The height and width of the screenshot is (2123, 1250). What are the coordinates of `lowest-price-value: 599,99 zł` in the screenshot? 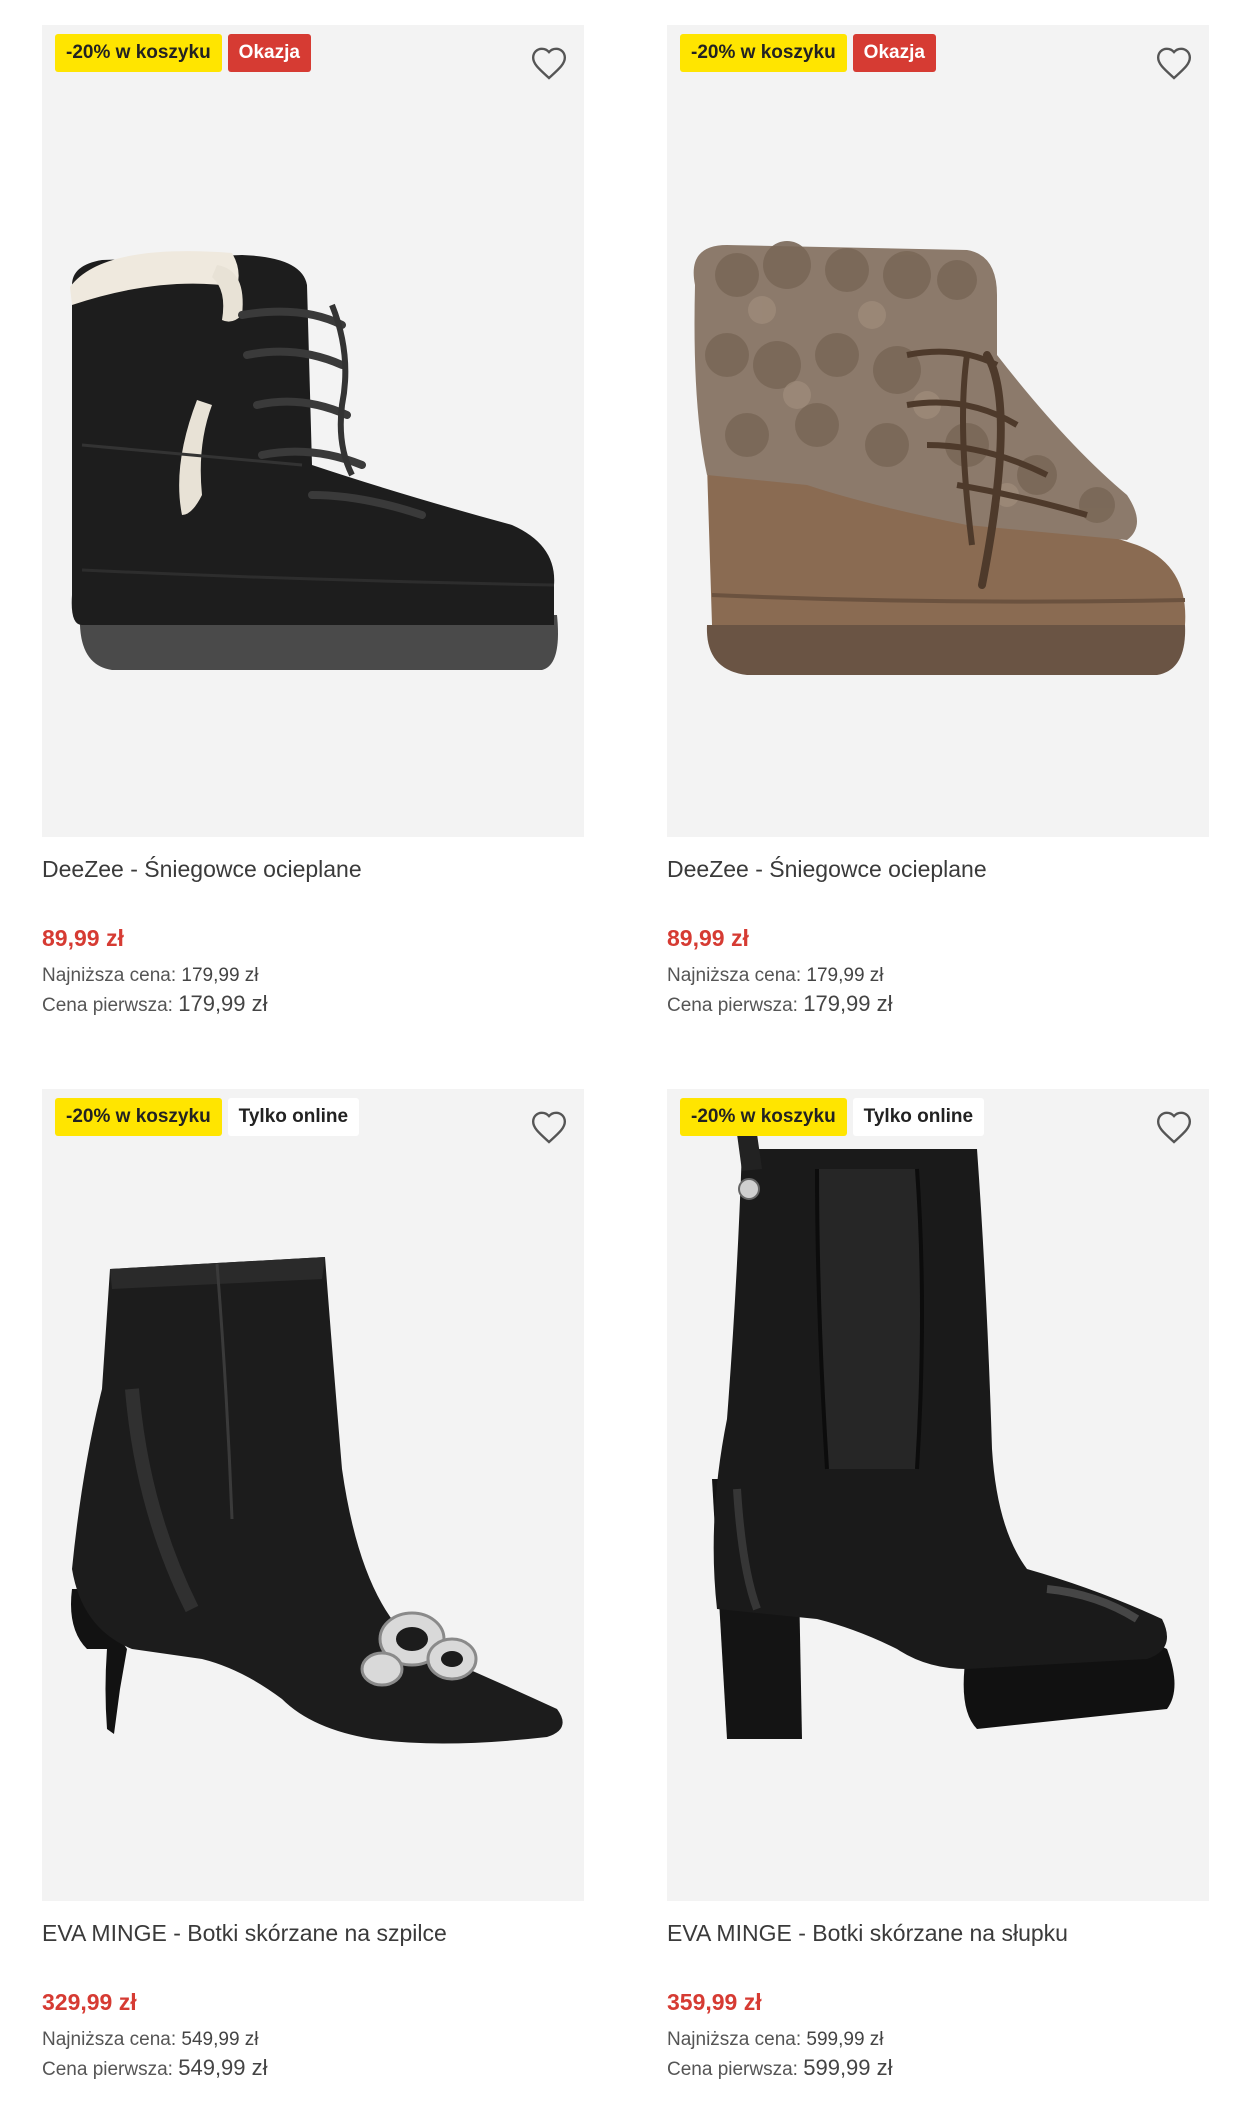 It's located at (845, 2039).